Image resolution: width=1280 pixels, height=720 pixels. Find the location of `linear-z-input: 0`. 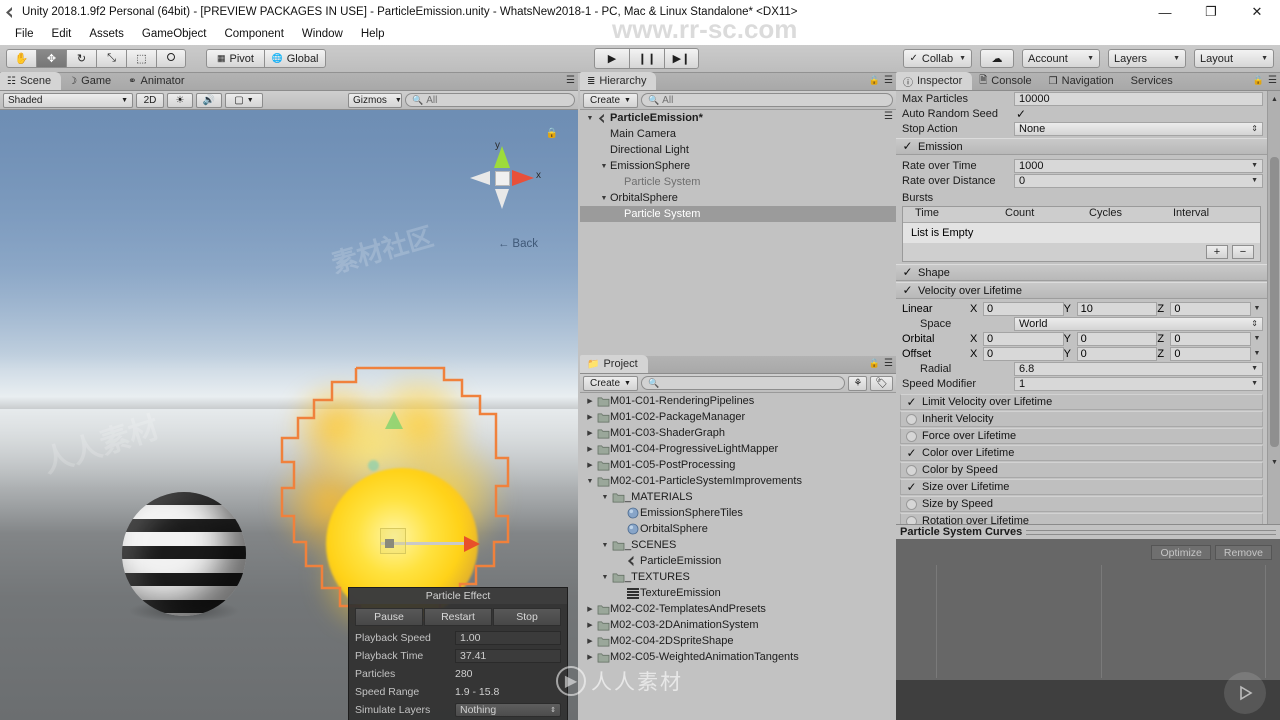

linear-z-input: 0 is located at coordinates (1211, 308).